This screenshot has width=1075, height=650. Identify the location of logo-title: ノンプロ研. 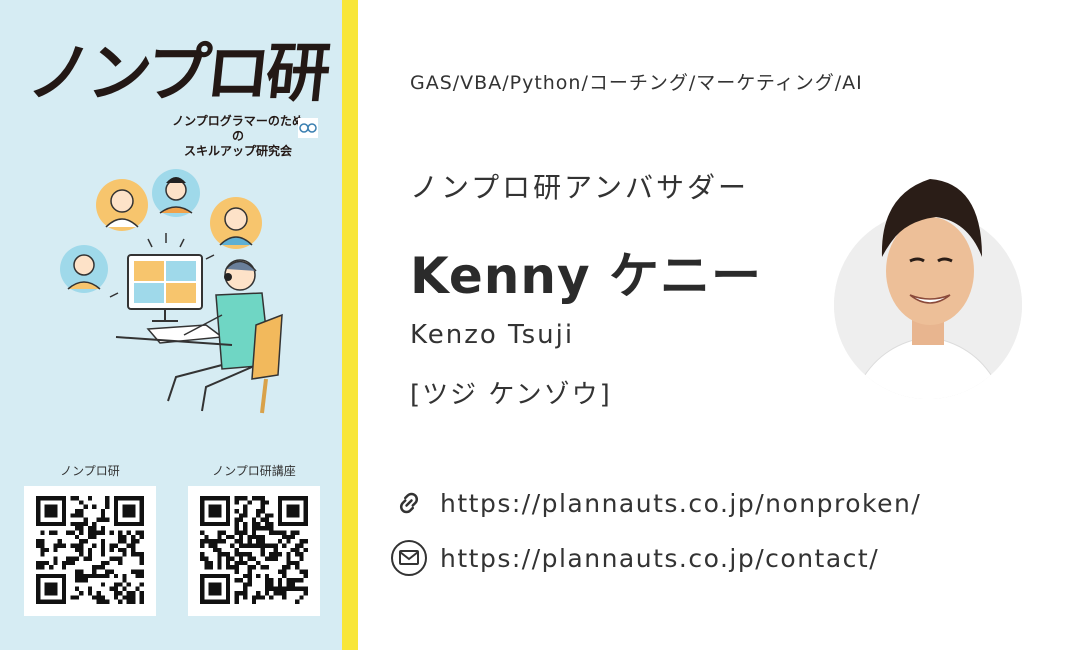
(177, 74).